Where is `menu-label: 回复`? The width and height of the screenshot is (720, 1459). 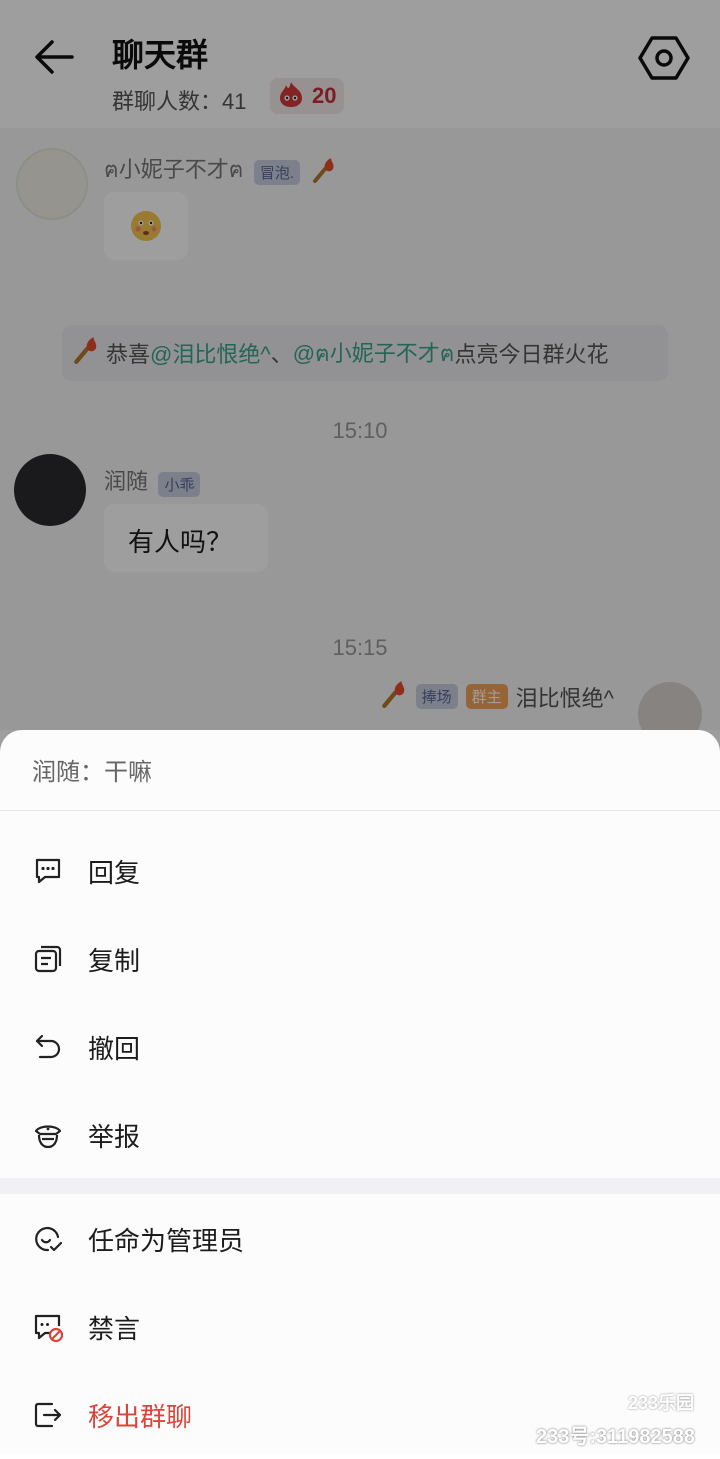
menu-label: 回复 is located at coordinates (114, 872).